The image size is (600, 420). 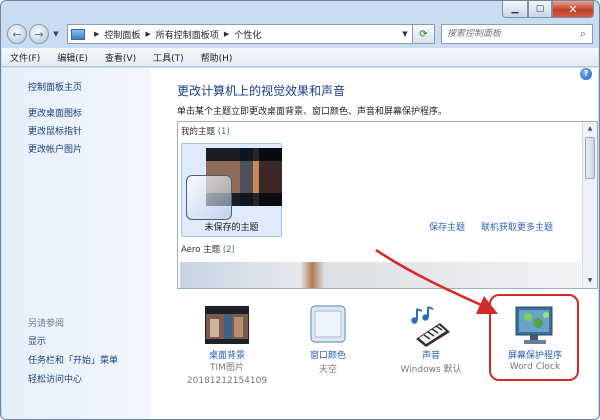 What do you see at coordinates (300, 57) in the screenshot?
I see `menu-bar: 文件(F) 编辑(E) 查看(V) 工具(T) 帮助(H)` at bounding box center [300, 57].